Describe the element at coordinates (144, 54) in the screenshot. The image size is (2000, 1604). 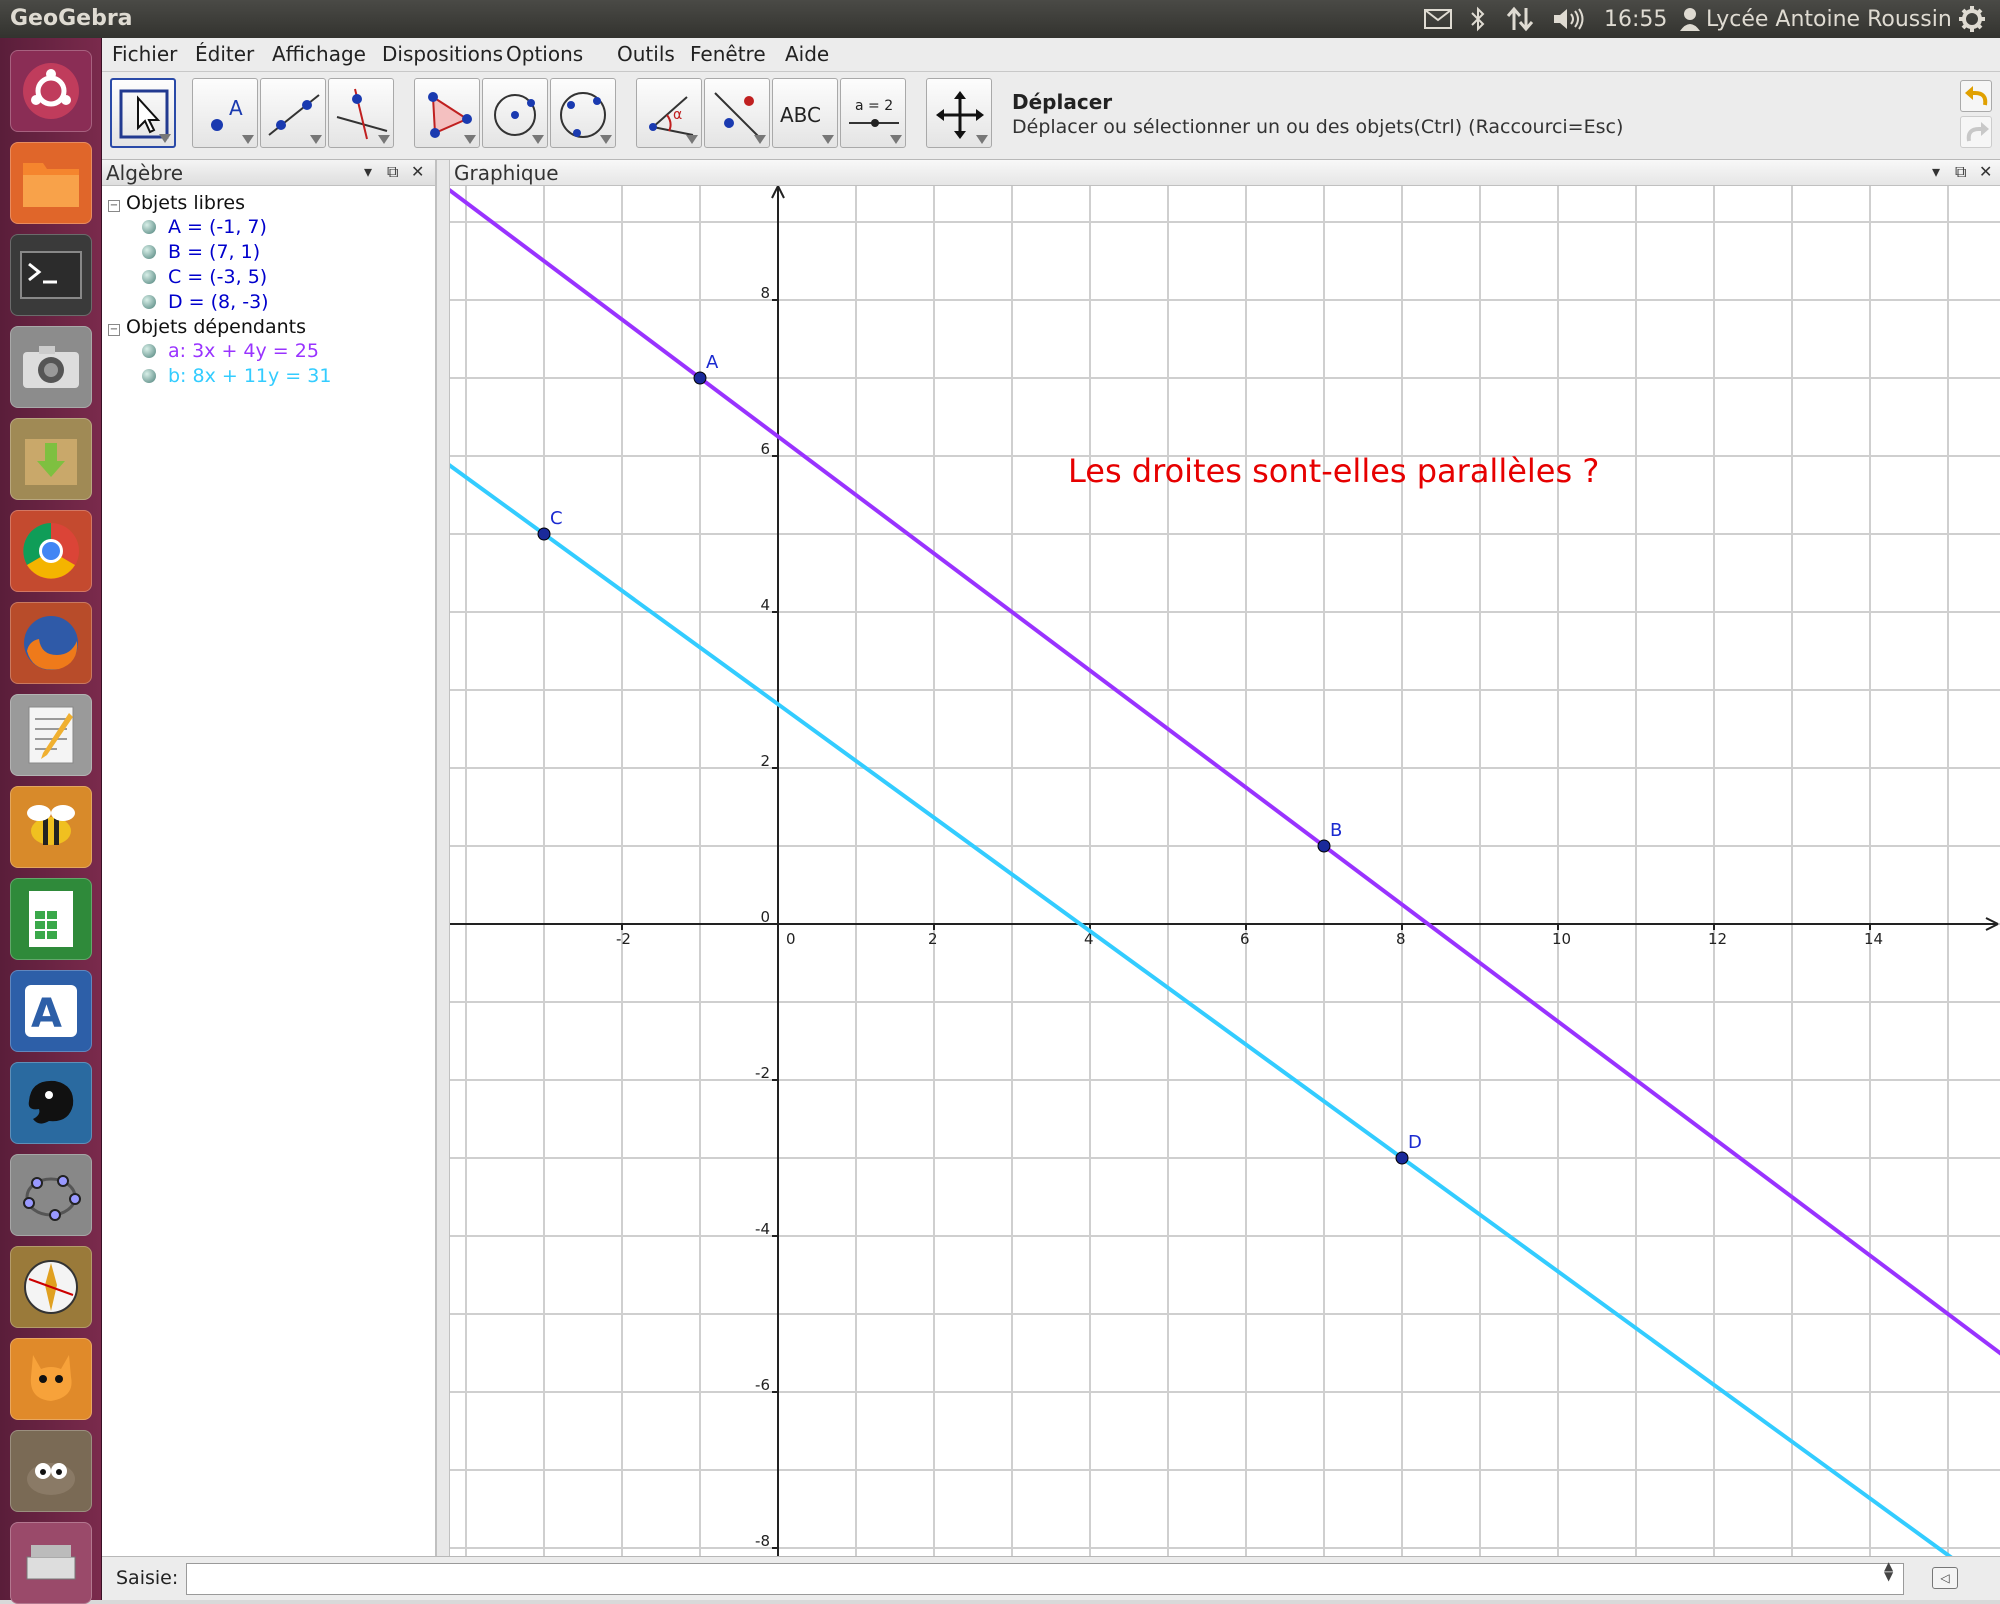
I see `menu-fichier: Fichier` at that location.